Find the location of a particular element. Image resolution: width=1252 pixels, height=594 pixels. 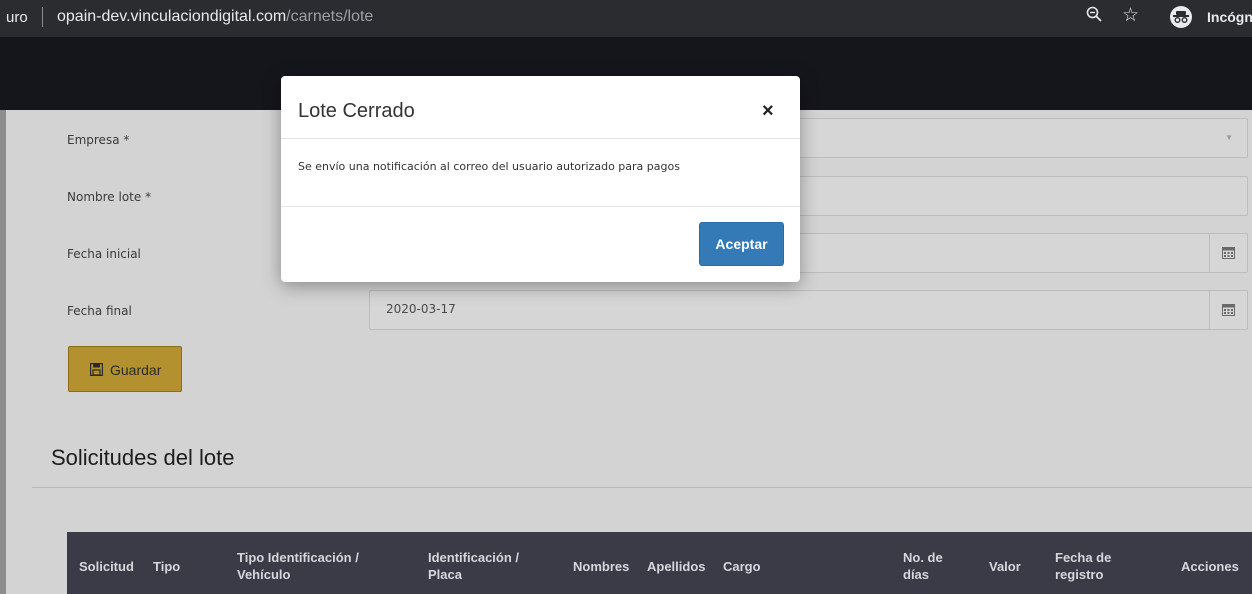

incognito-label: Incógn is located at coordinates (1229, 17).